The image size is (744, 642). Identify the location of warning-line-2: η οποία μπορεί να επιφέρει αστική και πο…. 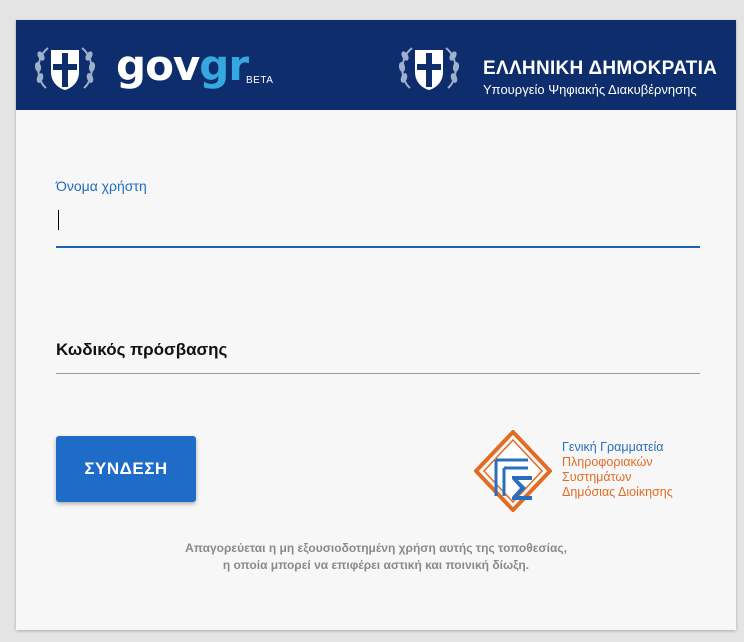
(376, 565).